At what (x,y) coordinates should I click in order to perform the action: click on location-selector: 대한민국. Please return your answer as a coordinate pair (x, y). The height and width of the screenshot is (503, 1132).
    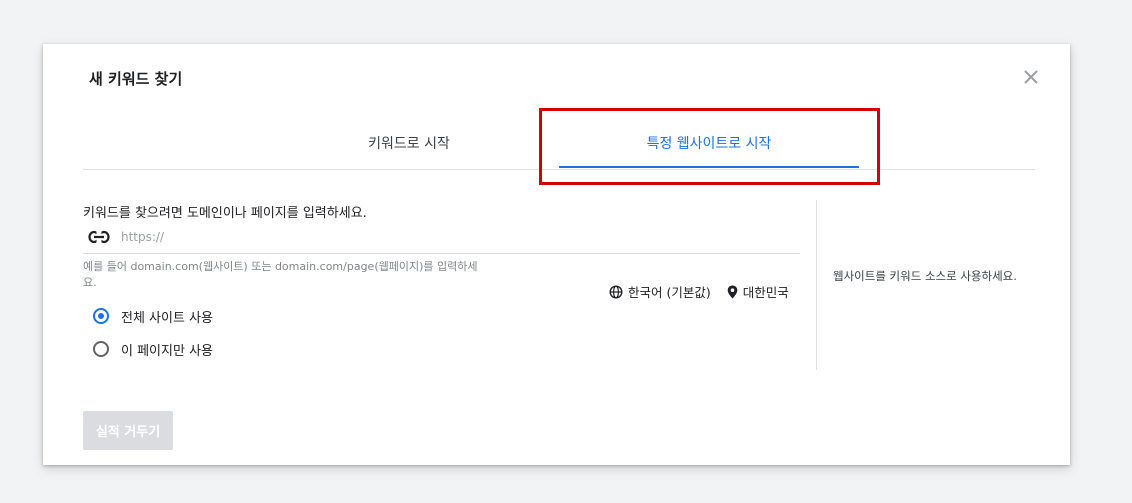
    Looking at the image, I should click on (758, 291).